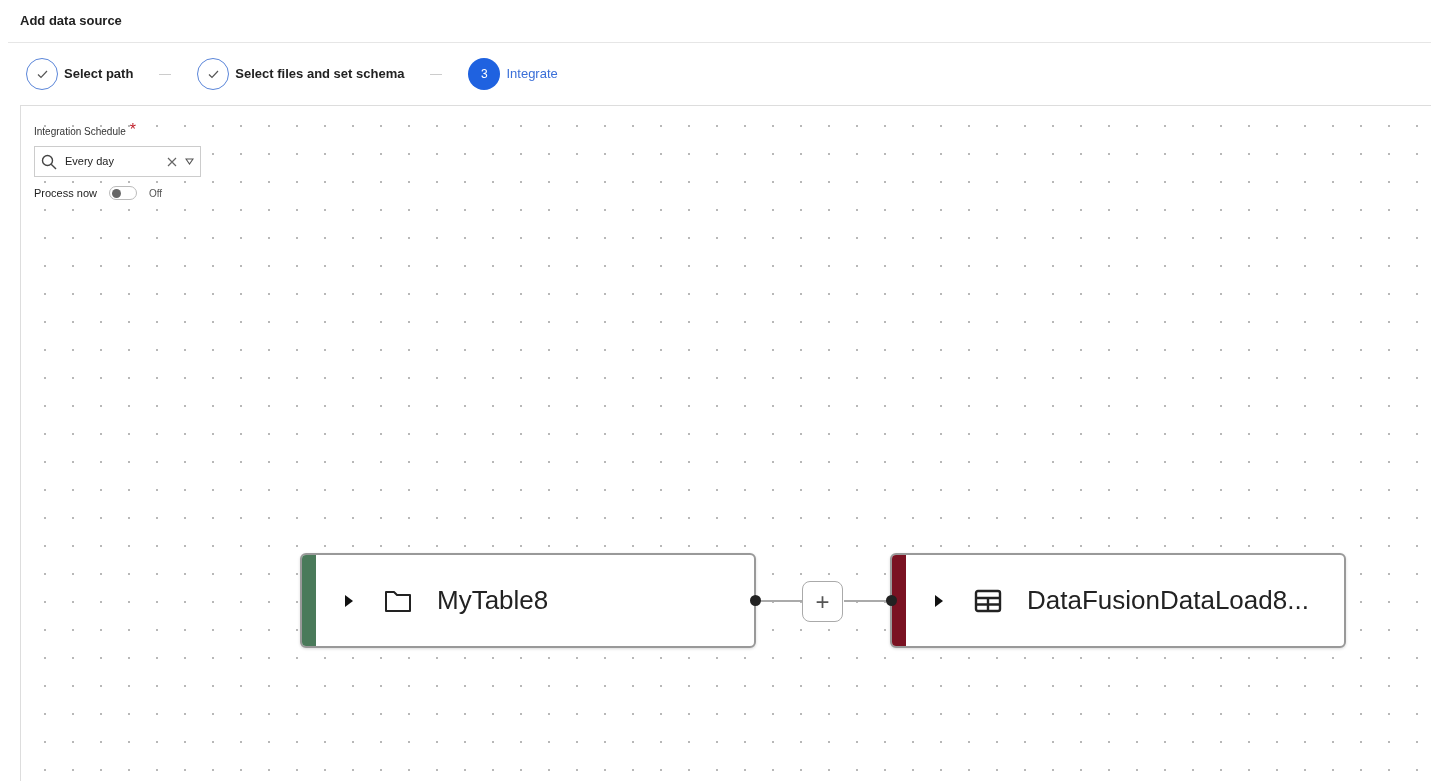 Image resolution: width=1431 pixels, height=781 pixels. Describe the element at coordinates (99, 74) in the screenshot. I see `step-label: Select path` at that location.